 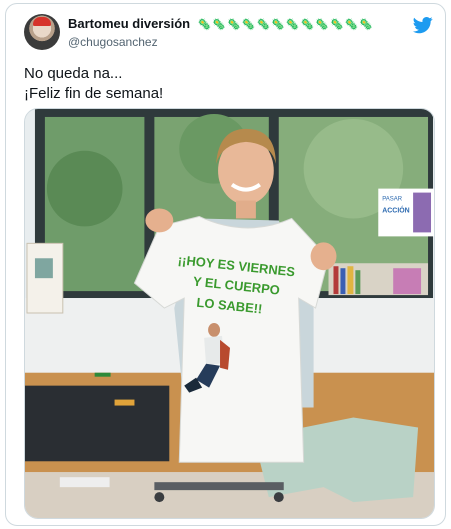 What do you see at coordinates (395, 209) in the screenshot?
I see `sign-text-2: ACCIÓN` at bounding box center [395, 209].